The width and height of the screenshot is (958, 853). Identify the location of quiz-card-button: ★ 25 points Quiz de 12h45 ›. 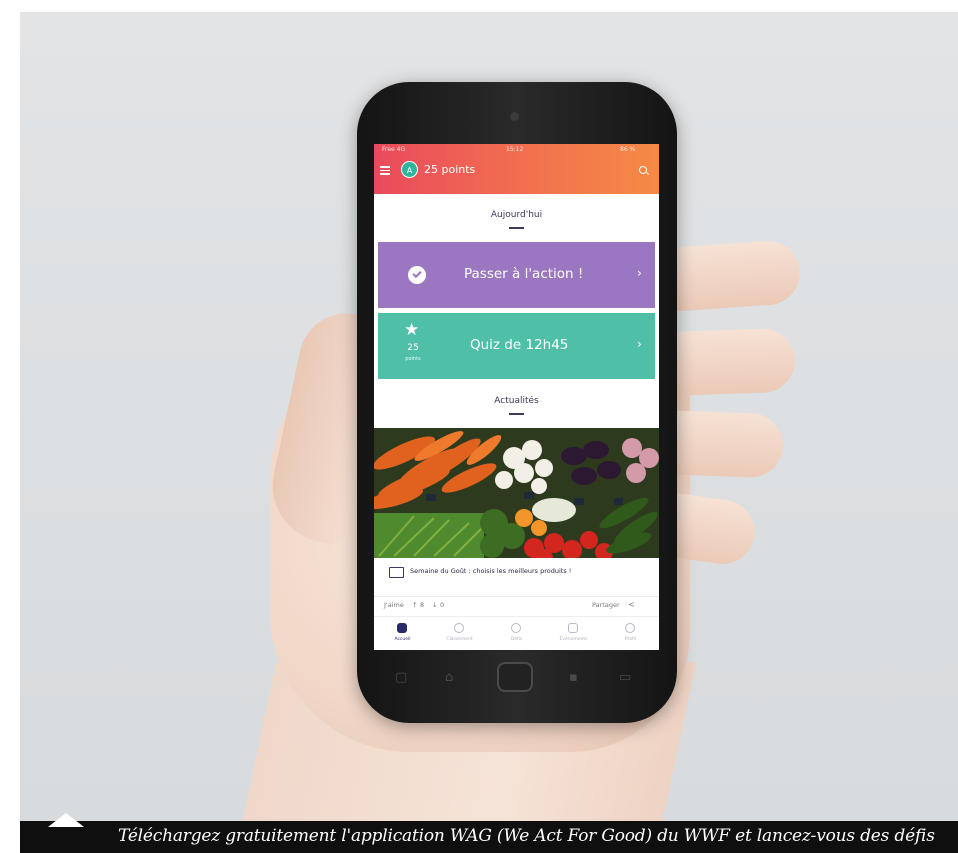
(516, 346).